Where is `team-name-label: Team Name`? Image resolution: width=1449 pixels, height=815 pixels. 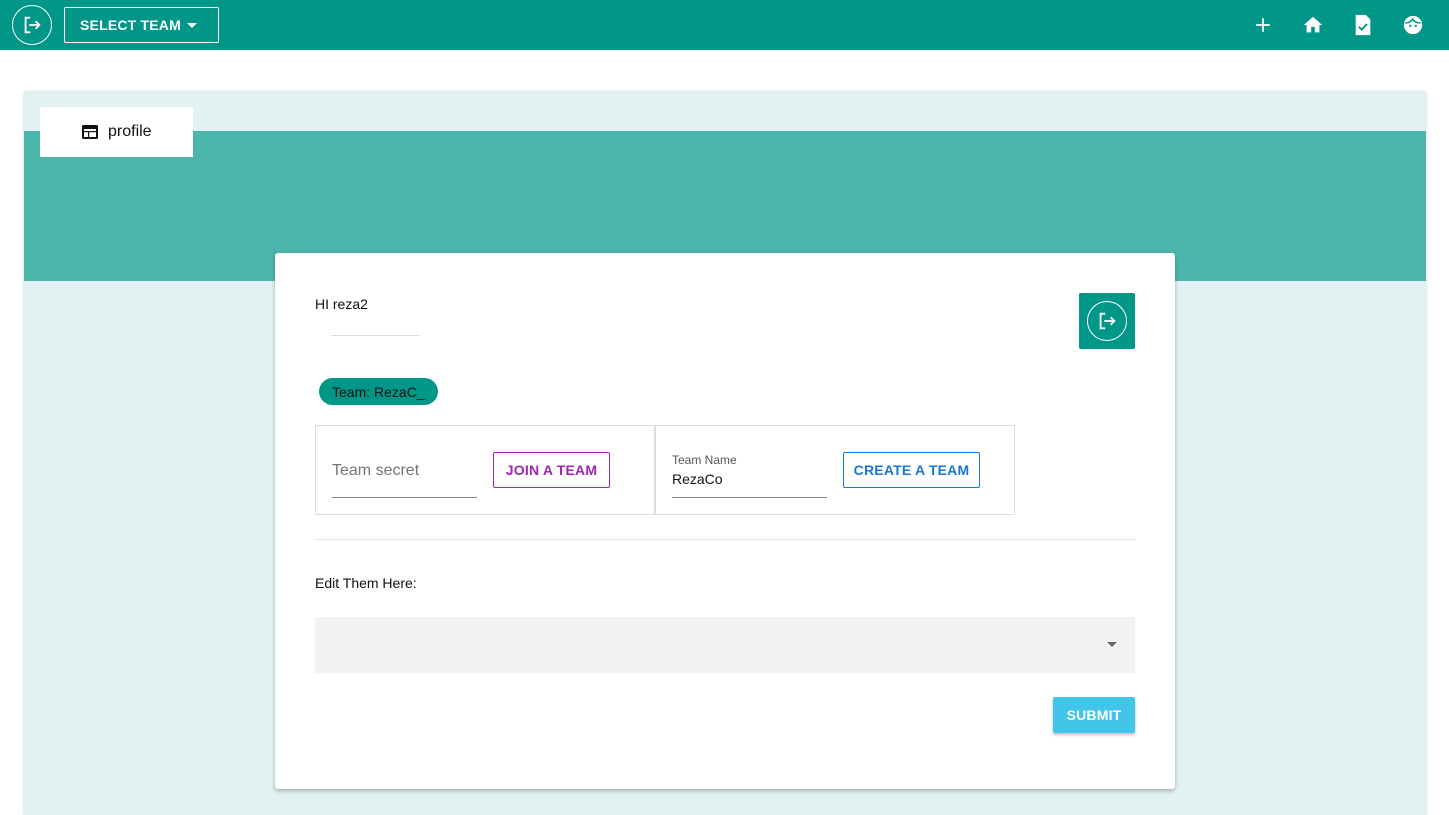
team-name-label: Team Name is located at coordinates (704, 460).